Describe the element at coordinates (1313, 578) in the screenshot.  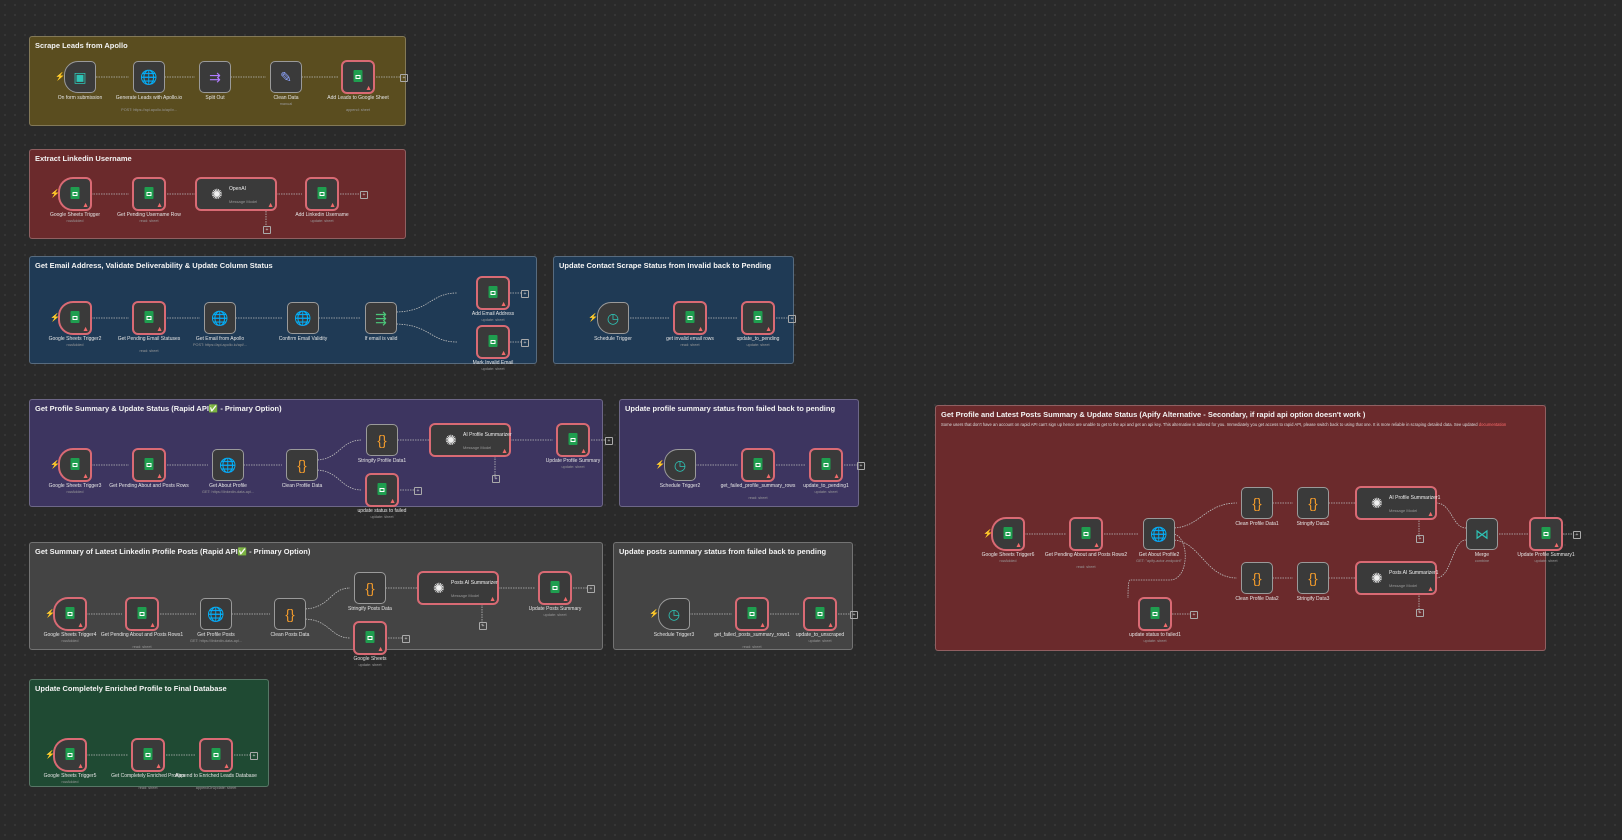
I see `stringify-data3-node: {}` at that location.